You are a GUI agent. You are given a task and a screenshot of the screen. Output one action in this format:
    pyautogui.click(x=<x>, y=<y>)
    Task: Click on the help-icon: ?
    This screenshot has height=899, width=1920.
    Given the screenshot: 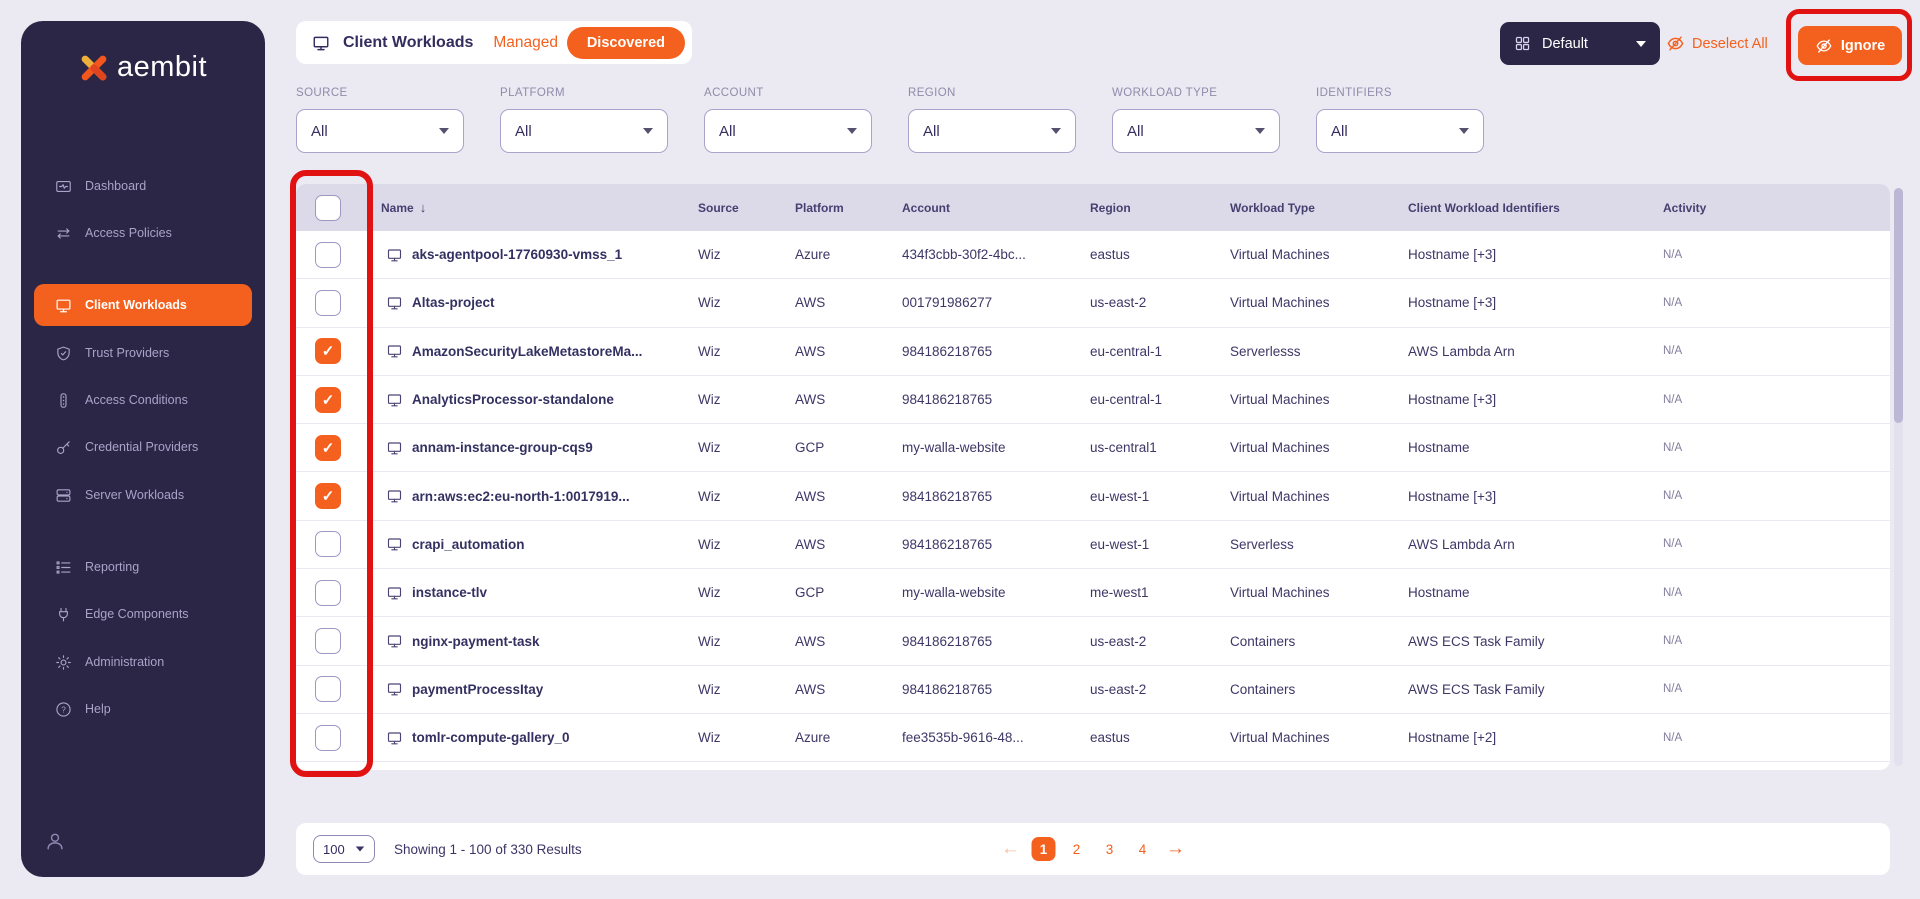 What is the action you would take?
    pyautogui.click(x=63, y=709)
    